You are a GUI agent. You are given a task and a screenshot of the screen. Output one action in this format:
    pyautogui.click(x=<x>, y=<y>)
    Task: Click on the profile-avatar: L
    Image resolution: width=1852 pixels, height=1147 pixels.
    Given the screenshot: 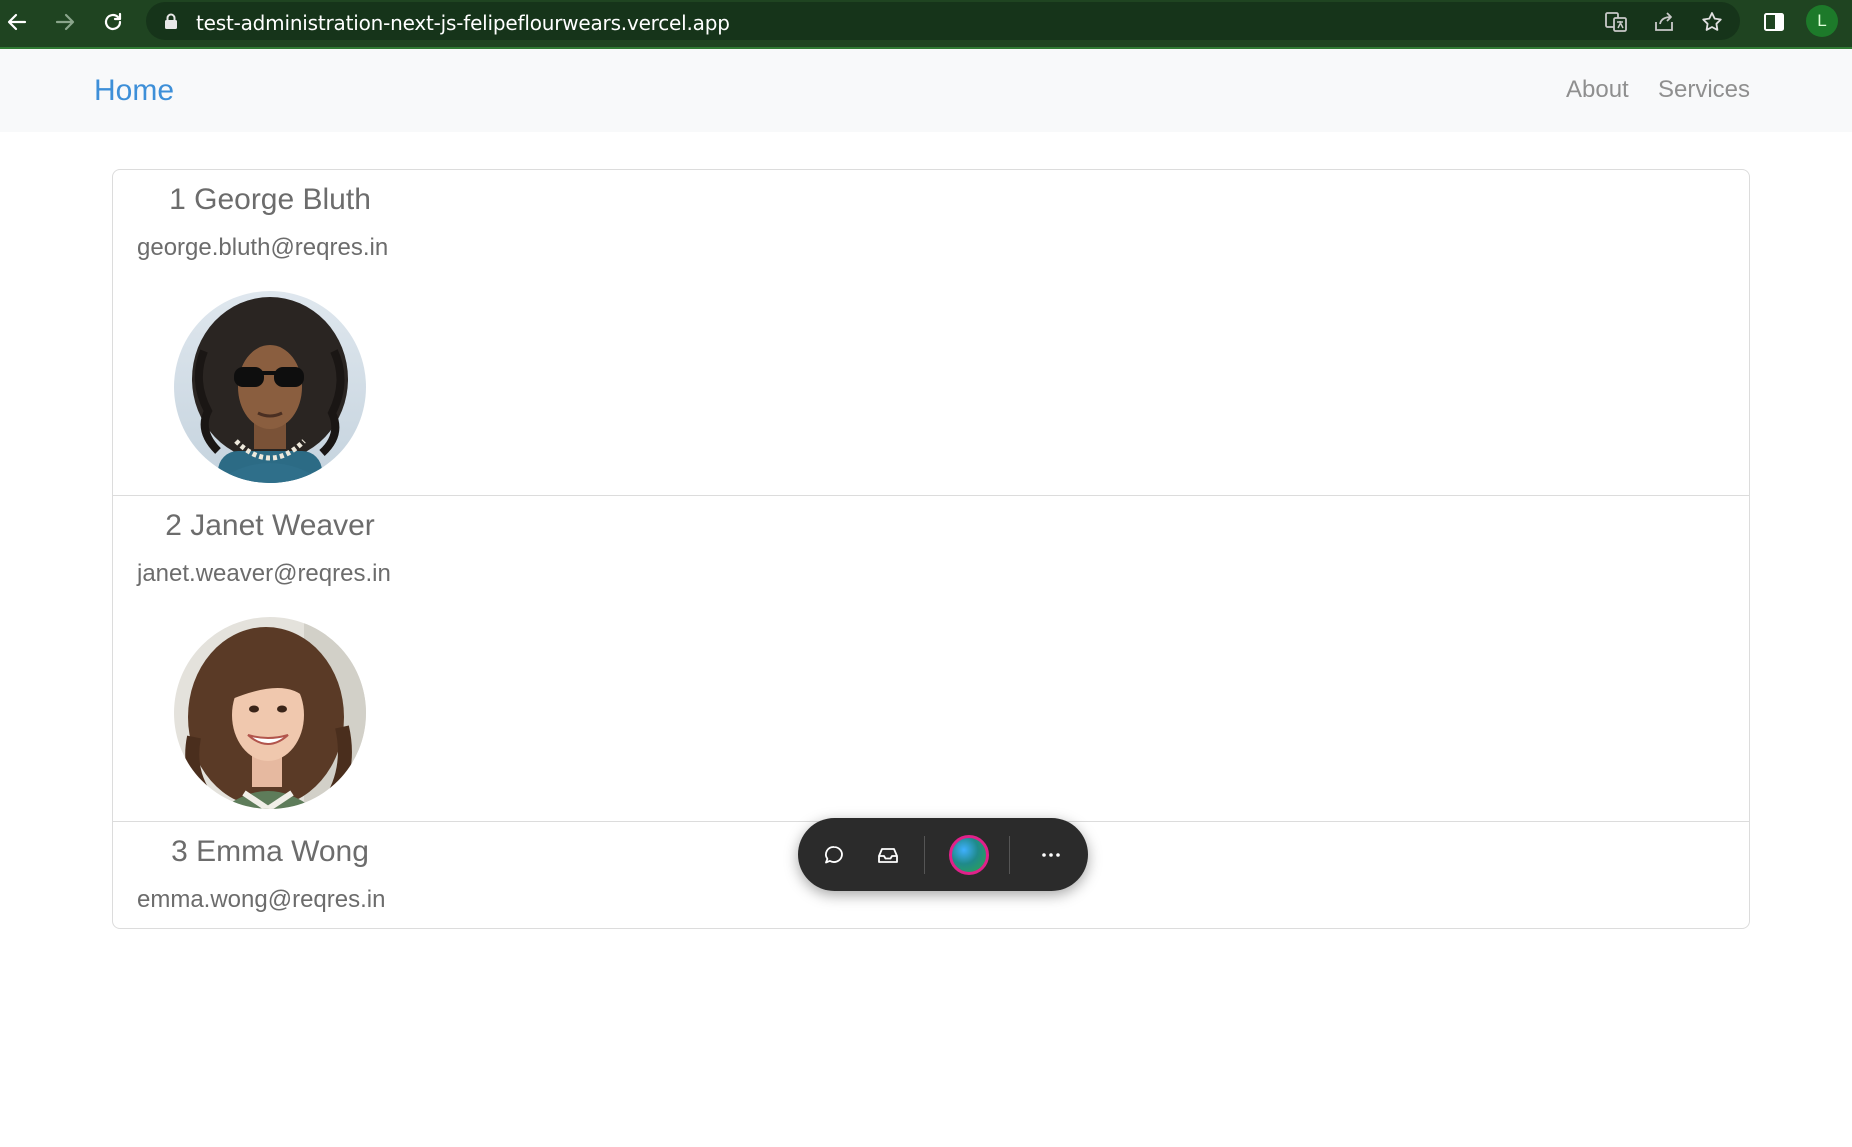 What is the action you would take?
    pyautogui.click(x=1822, y=21)
    